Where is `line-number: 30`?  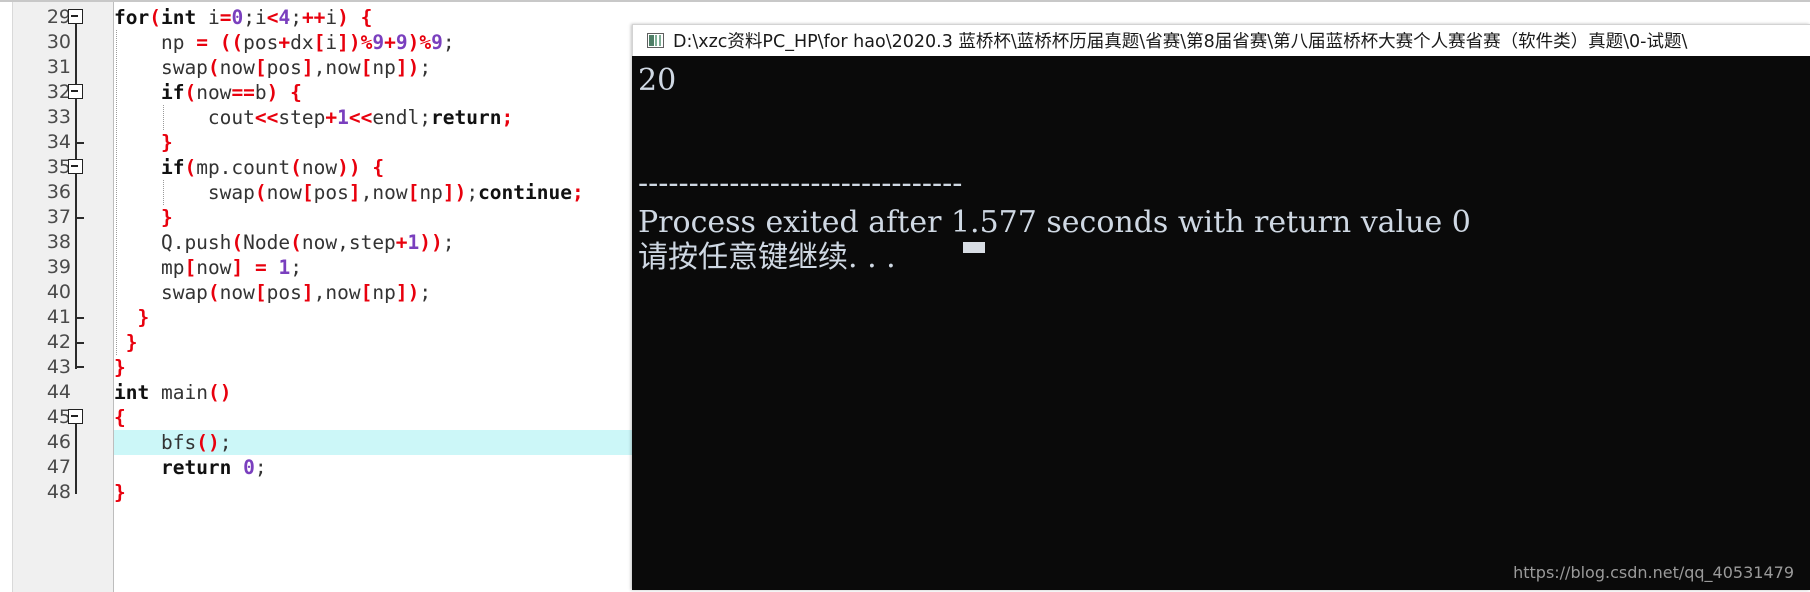 line-number: 30 is located at coordinates (58, 42).